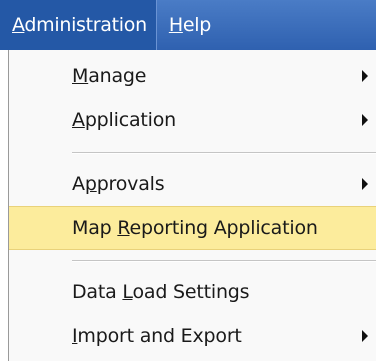  I want to click on menu-item-approvals-label: Approvals, so click(118, 184).